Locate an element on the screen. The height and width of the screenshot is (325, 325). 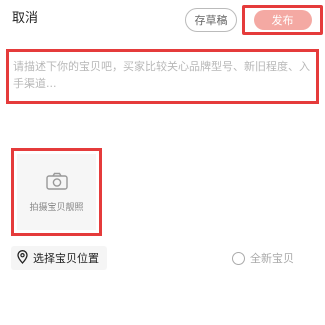
save-draft-label: 存草稿 is located at coordinates (211, 20).